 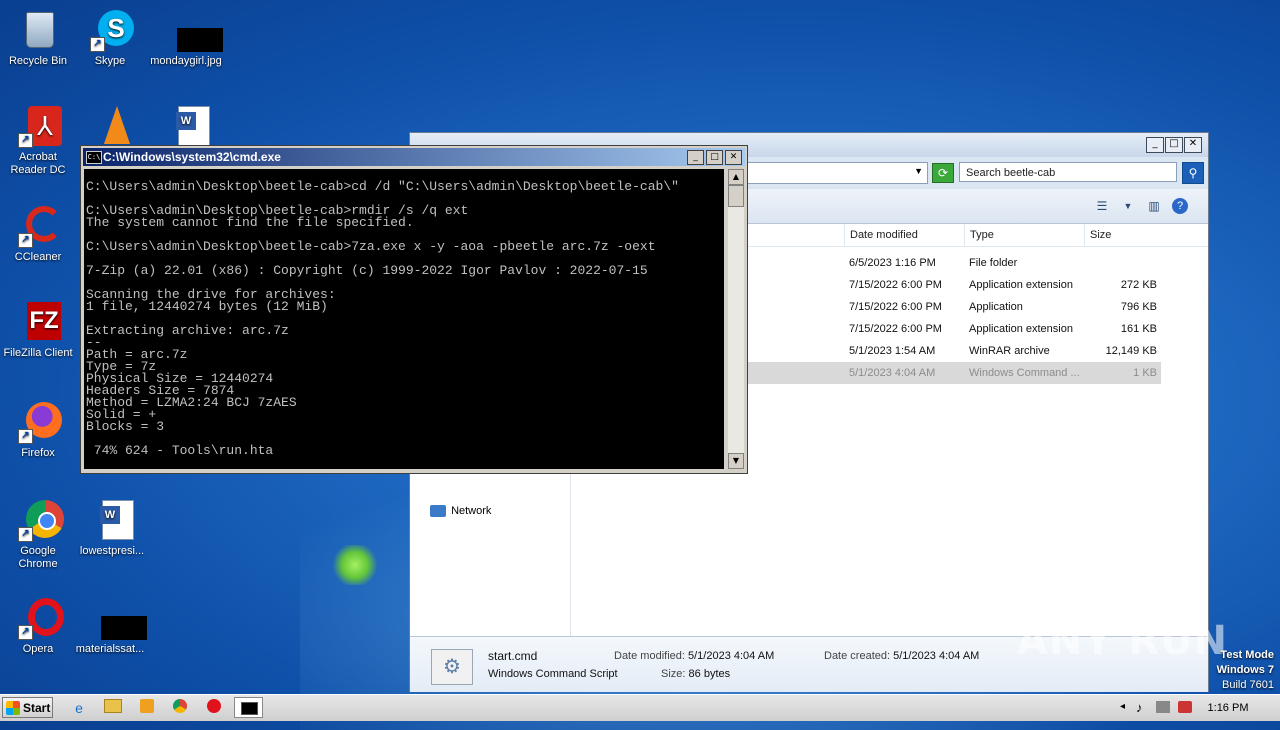 I want to click on chrome-icon, so click(x=180, y=708).